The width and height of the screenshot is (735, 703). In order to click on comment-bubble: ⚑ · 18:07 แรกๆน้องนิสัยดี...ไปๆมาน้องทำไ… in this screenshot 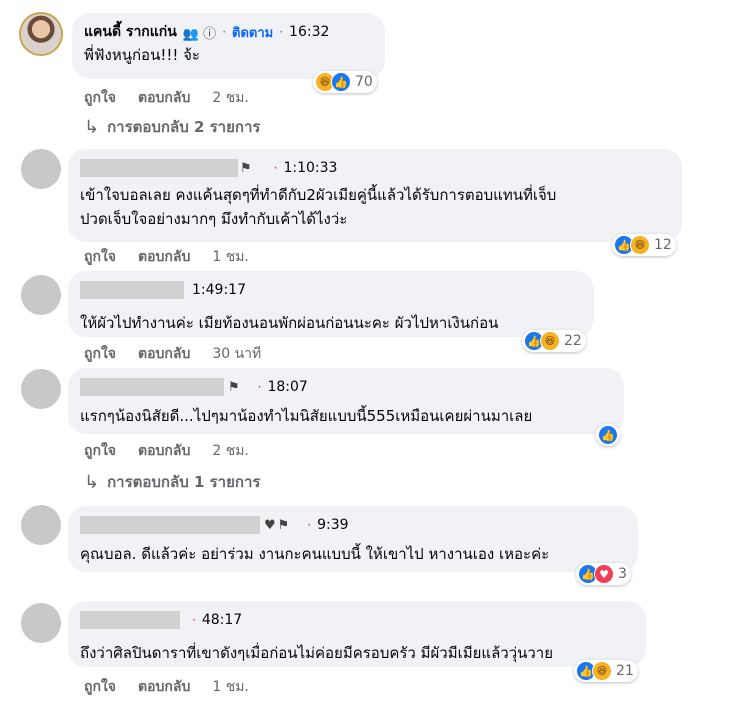, I will do `click(346, 401)`.